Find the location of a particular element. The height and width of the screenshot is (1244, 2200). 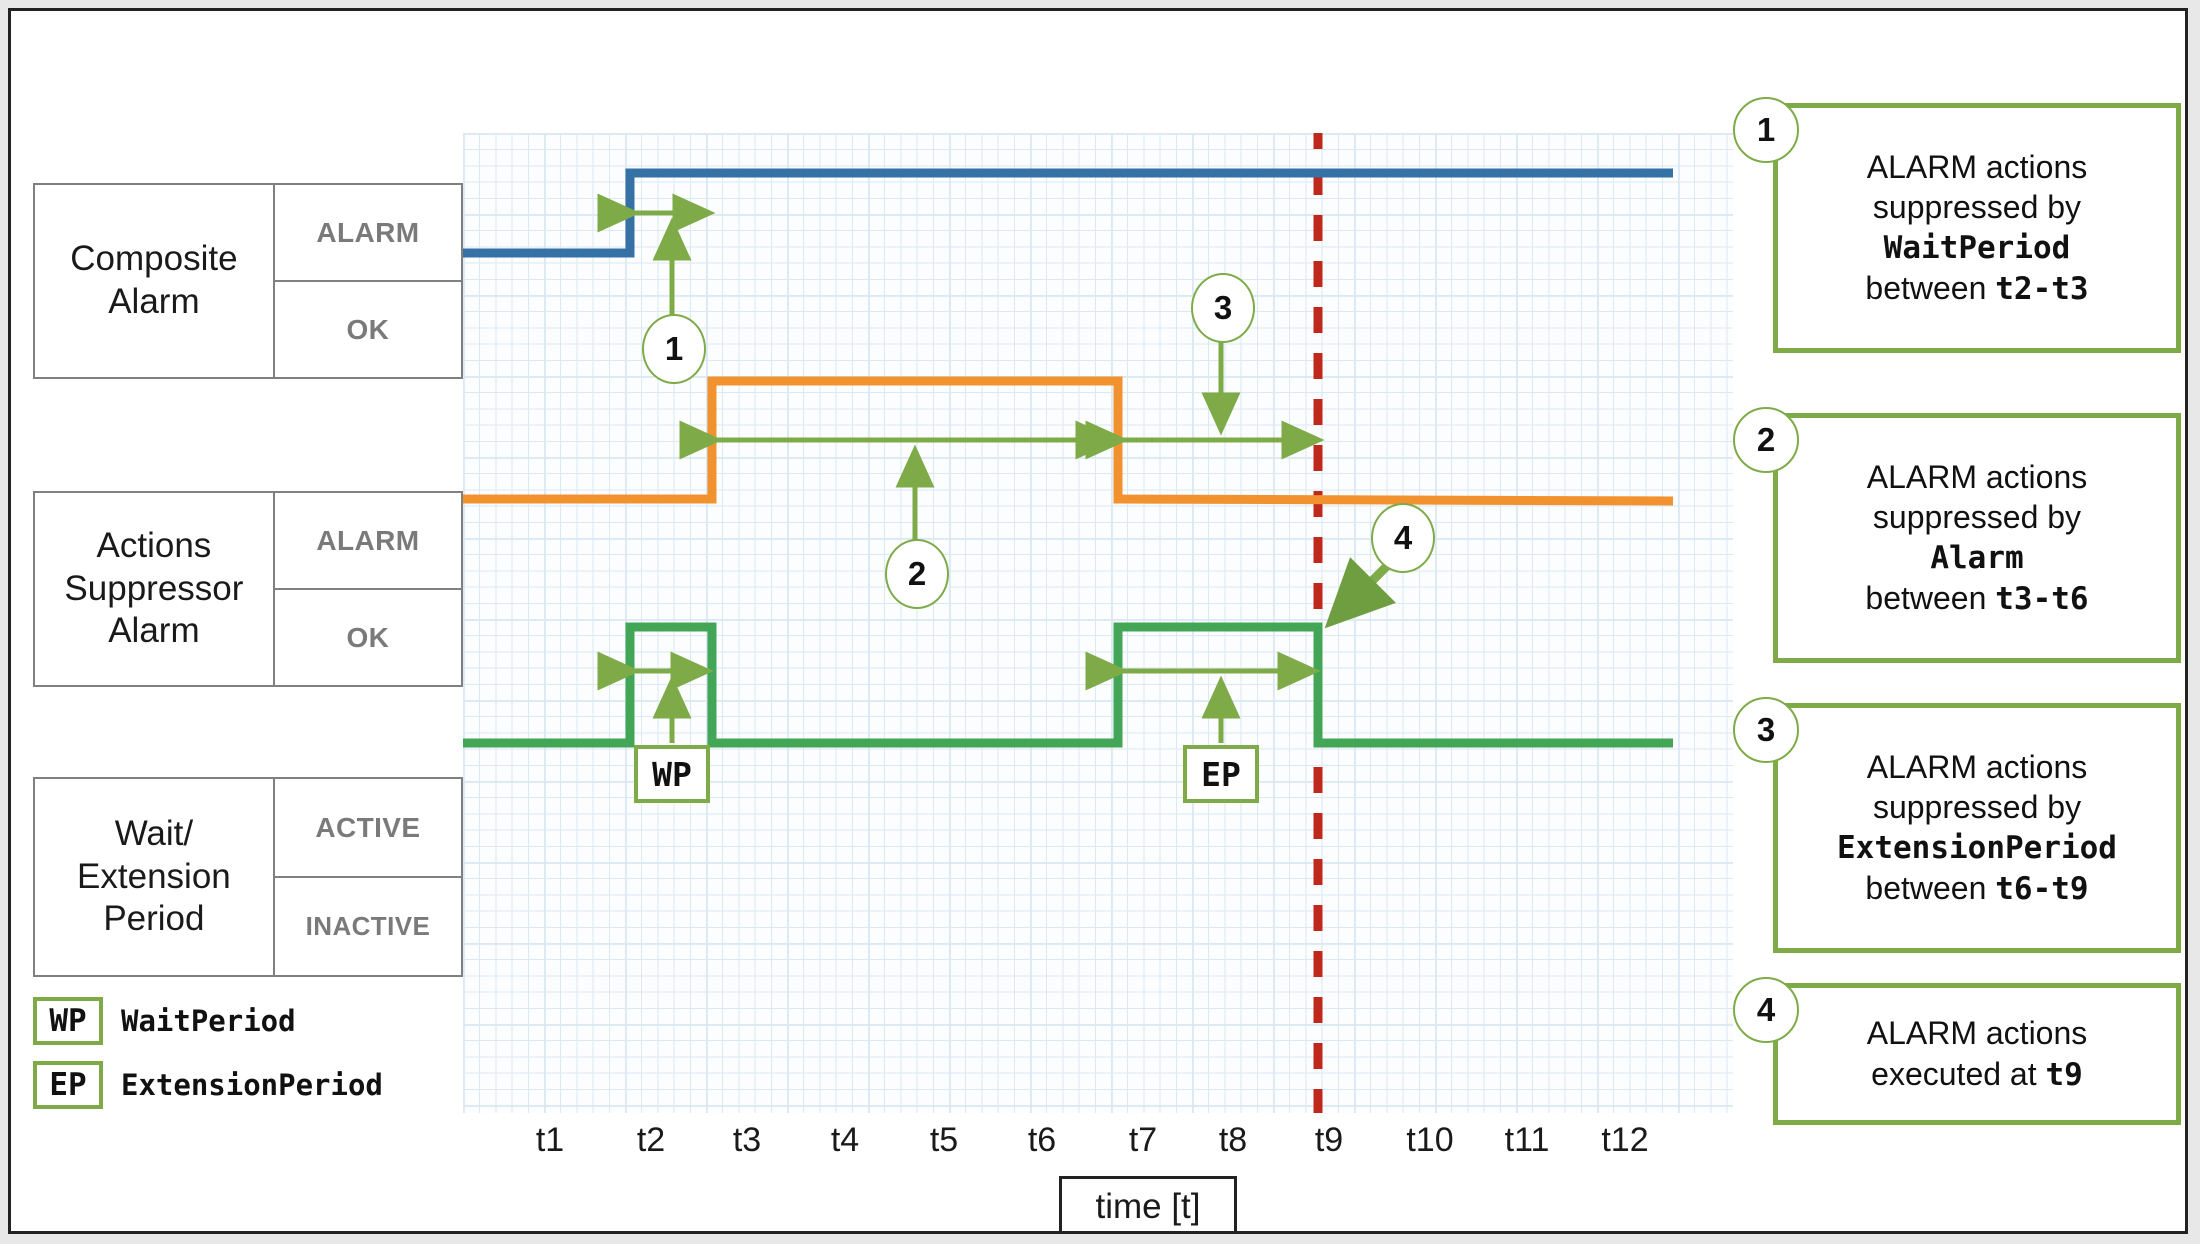

callout-1-line4-range: t2-t3 is located at coordinates (2042, 289).